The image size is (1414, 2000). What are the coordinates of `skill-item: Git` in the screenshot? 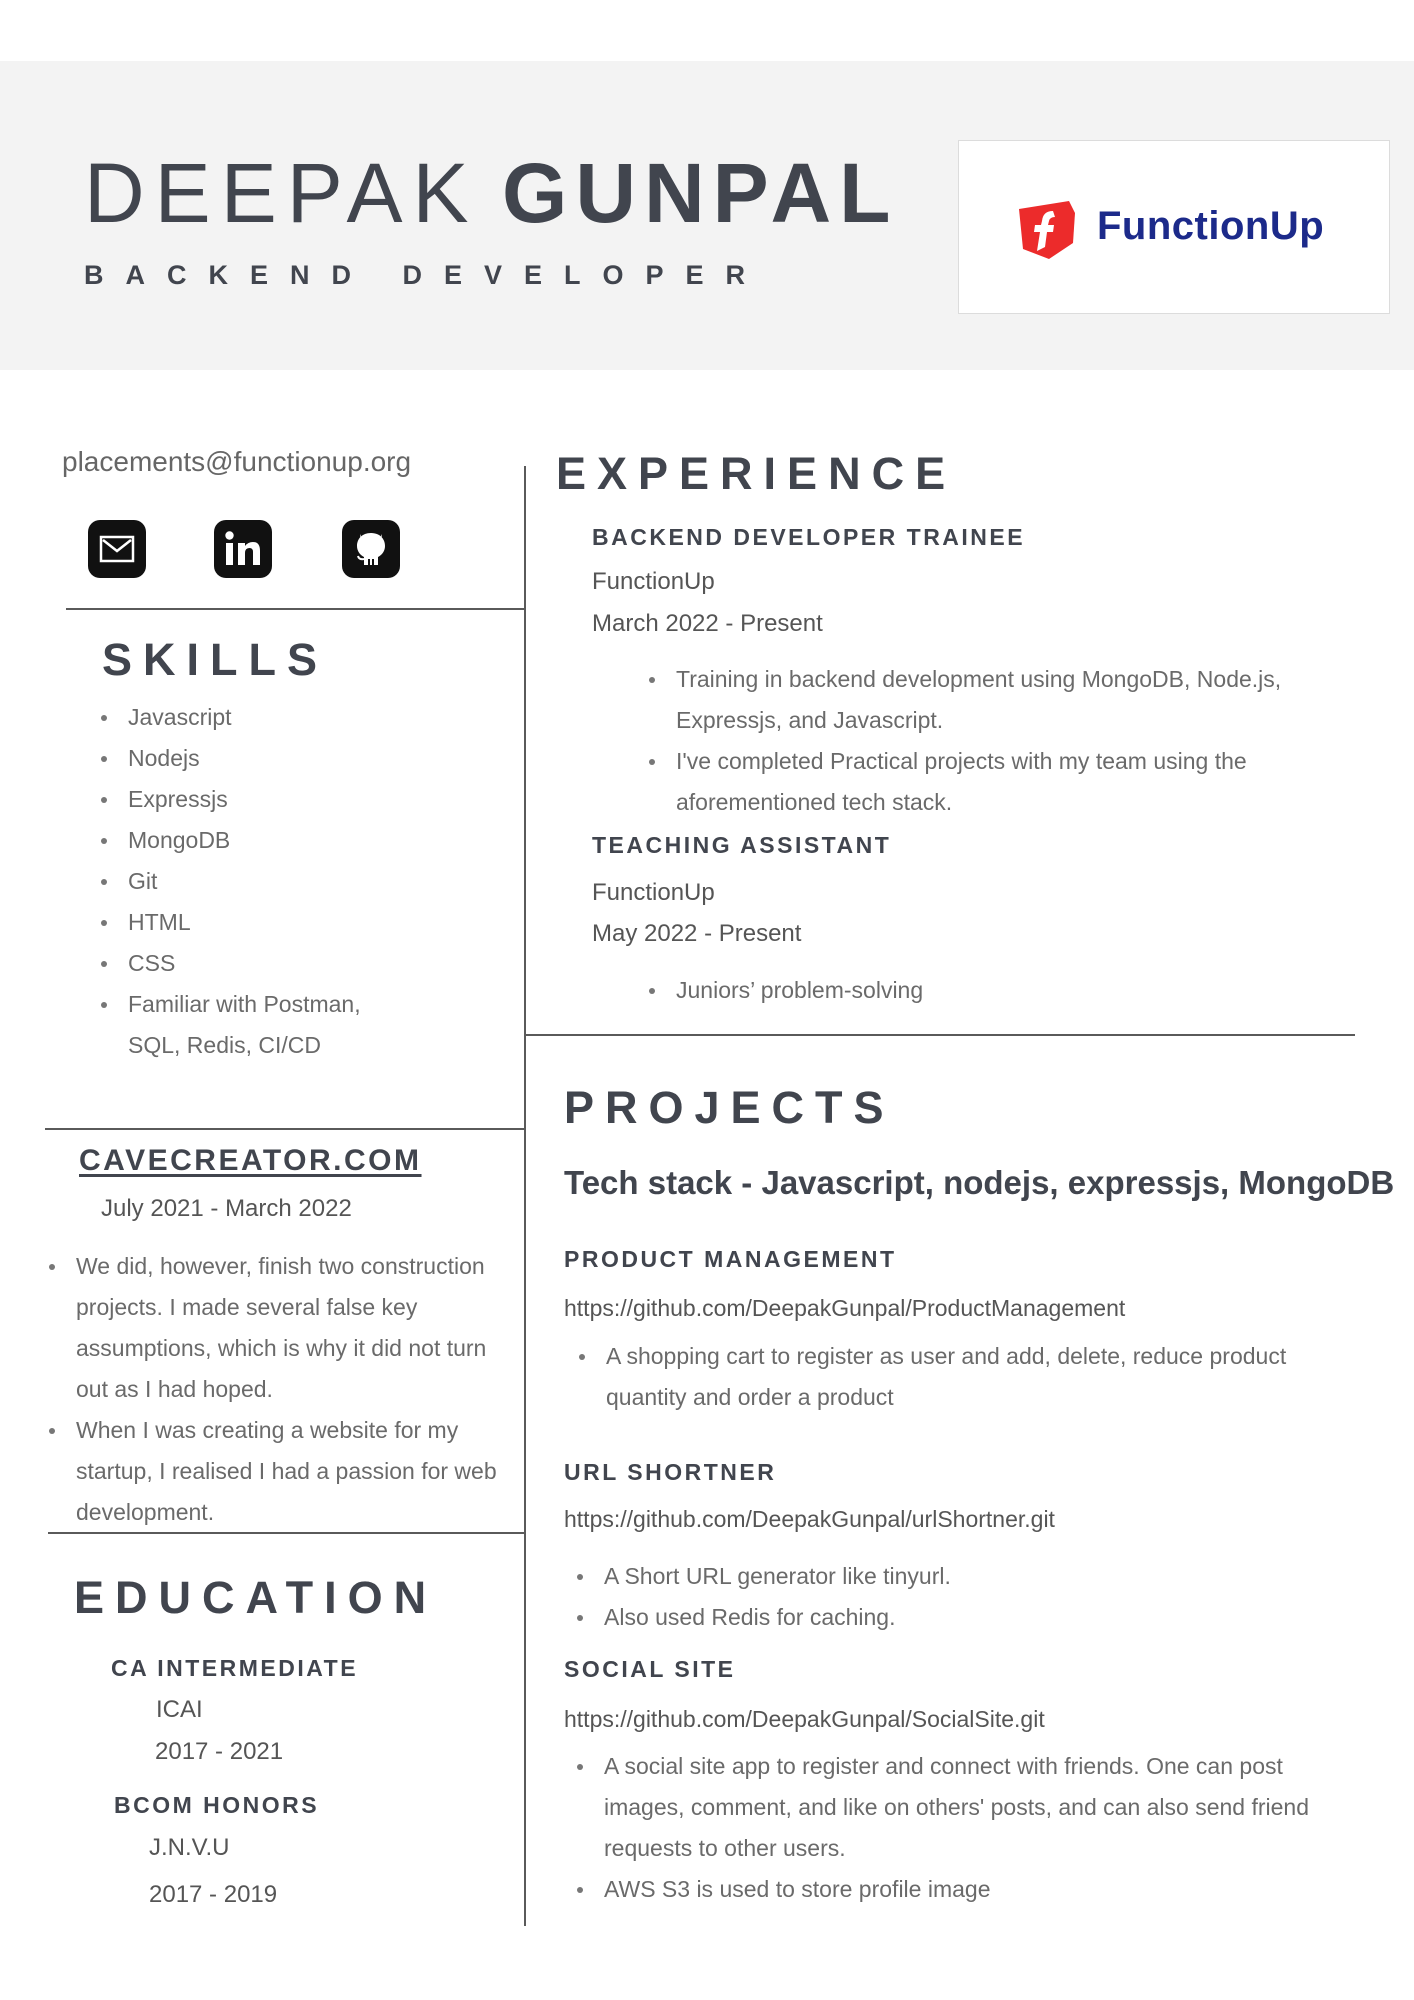 It's located at (231, 881).